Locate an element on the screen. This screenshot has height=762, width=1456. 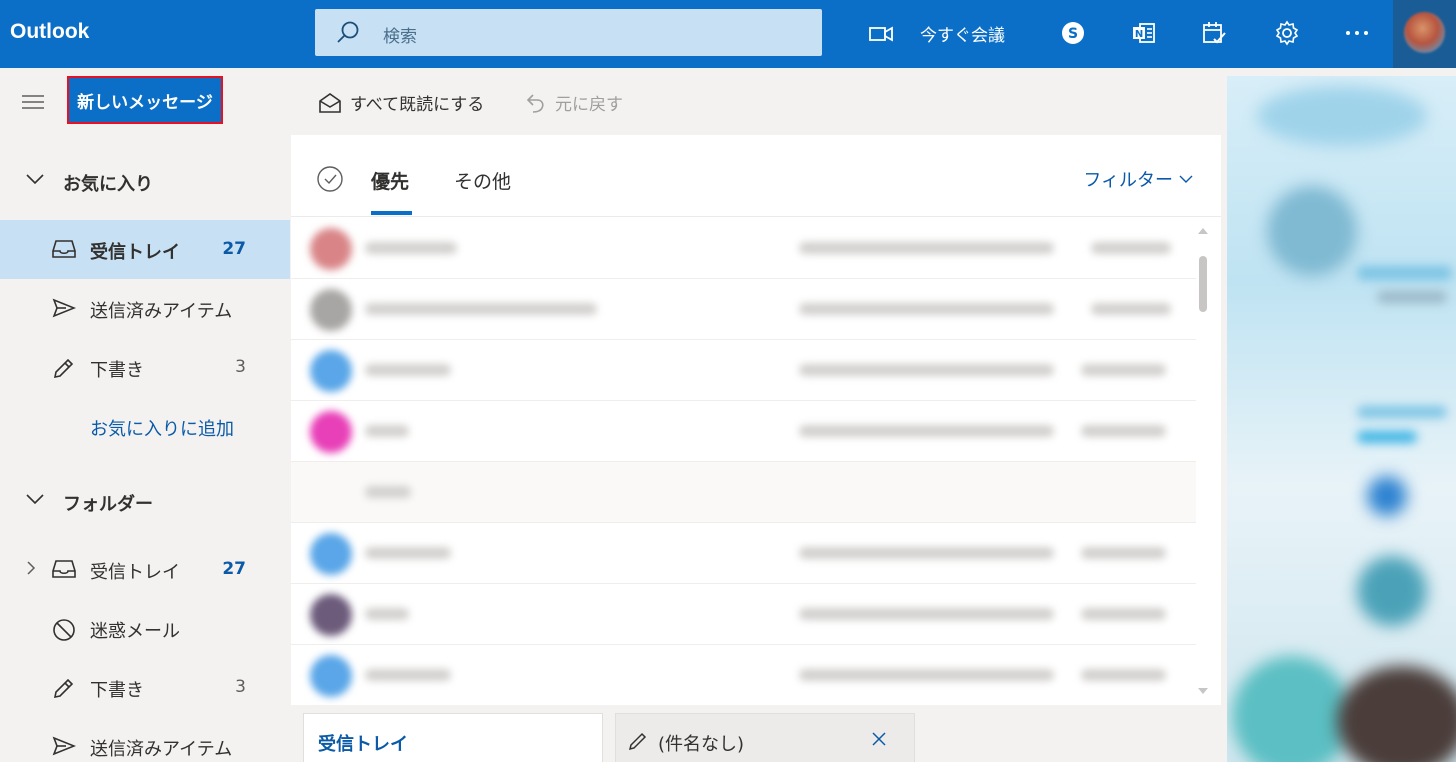
search-box: 検索 is located at coordinates (568, 32).